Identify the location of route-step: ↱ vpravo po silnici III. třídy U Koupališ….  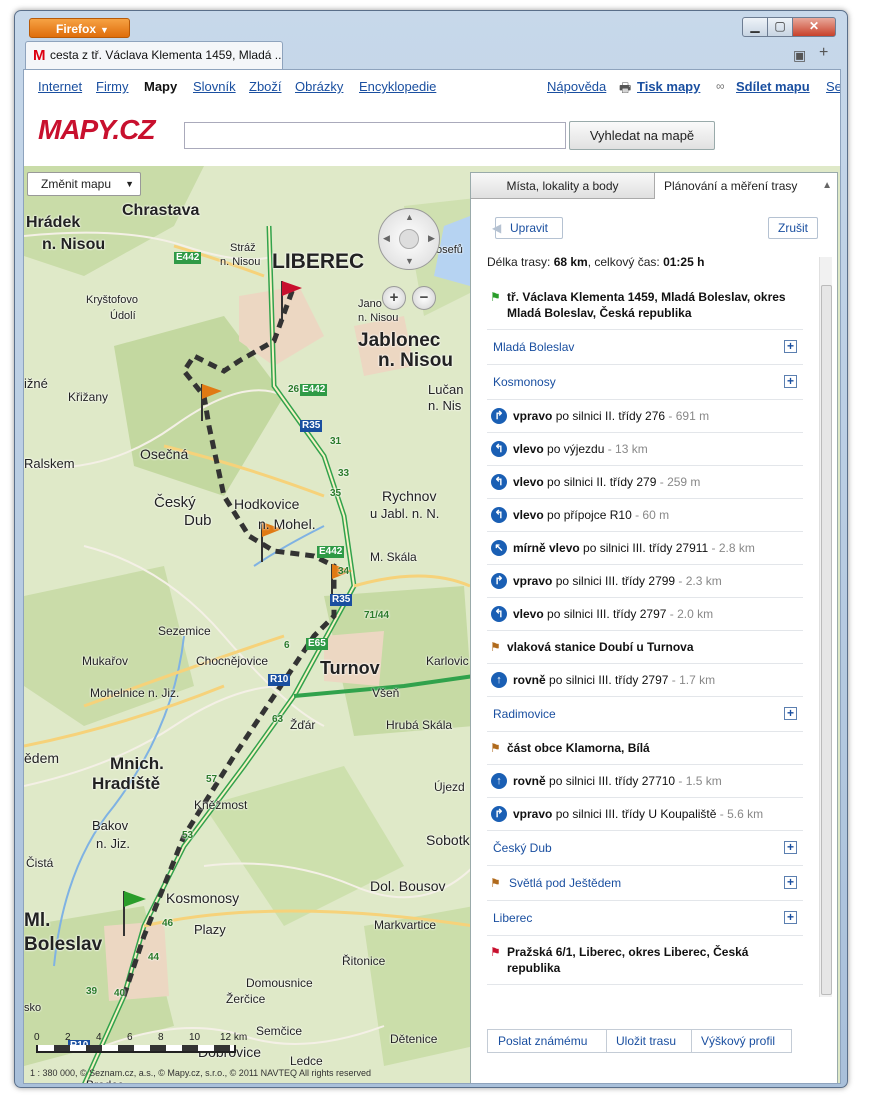
(645, 814).